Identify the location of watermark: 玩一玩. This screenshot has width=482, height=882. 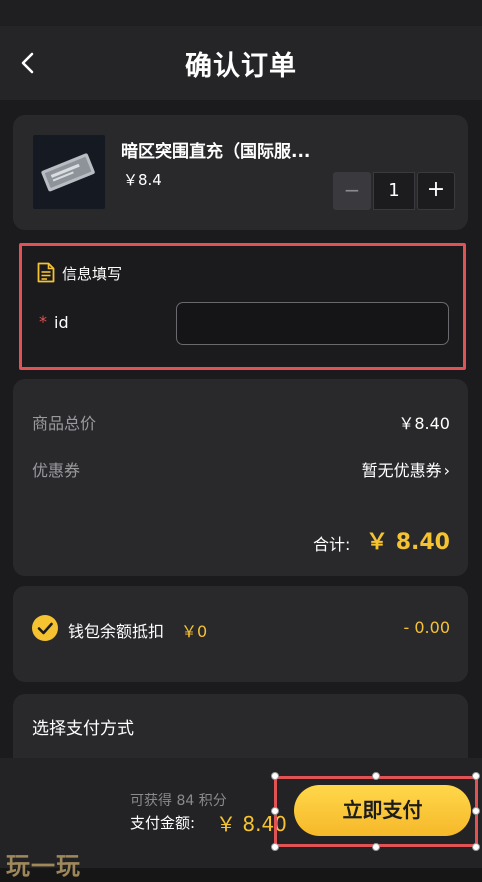
(43, 866).